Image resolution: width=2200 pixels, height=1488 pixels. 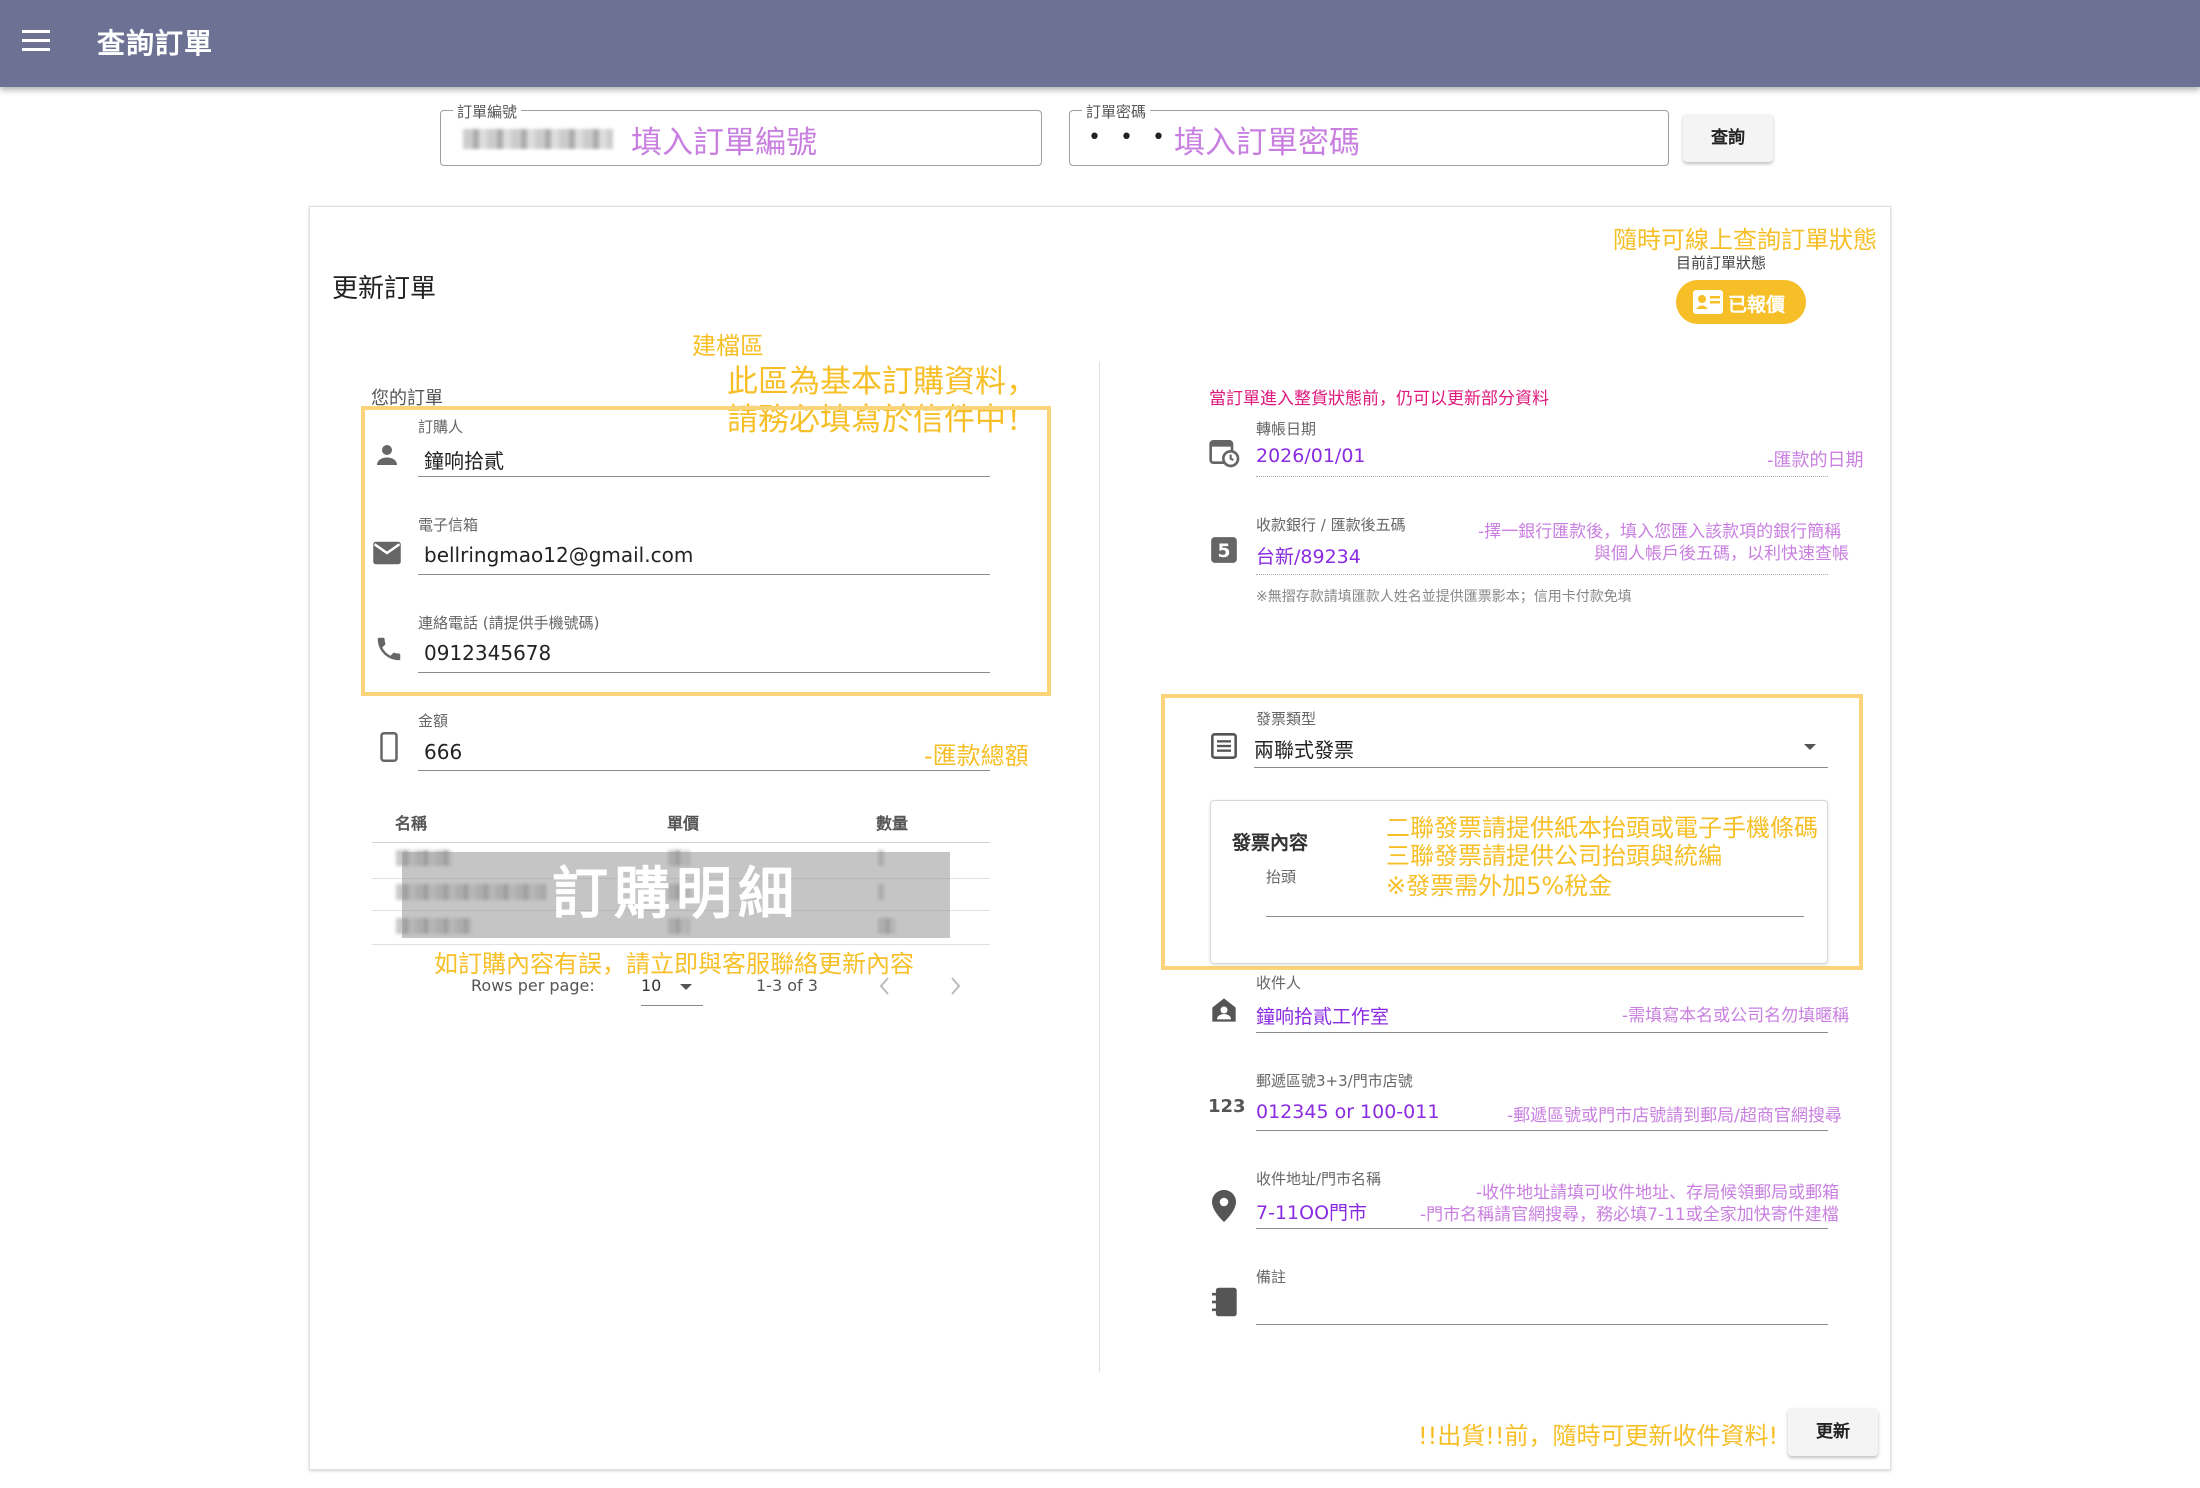 I want to click on rows-per-page-select: 10, so click(x=672, y=990).